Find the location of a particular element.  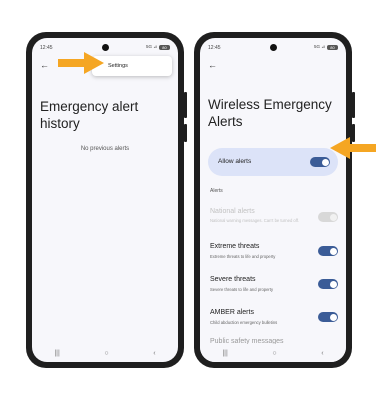

severe-threats-toggle is located at coordinates (328, 284).